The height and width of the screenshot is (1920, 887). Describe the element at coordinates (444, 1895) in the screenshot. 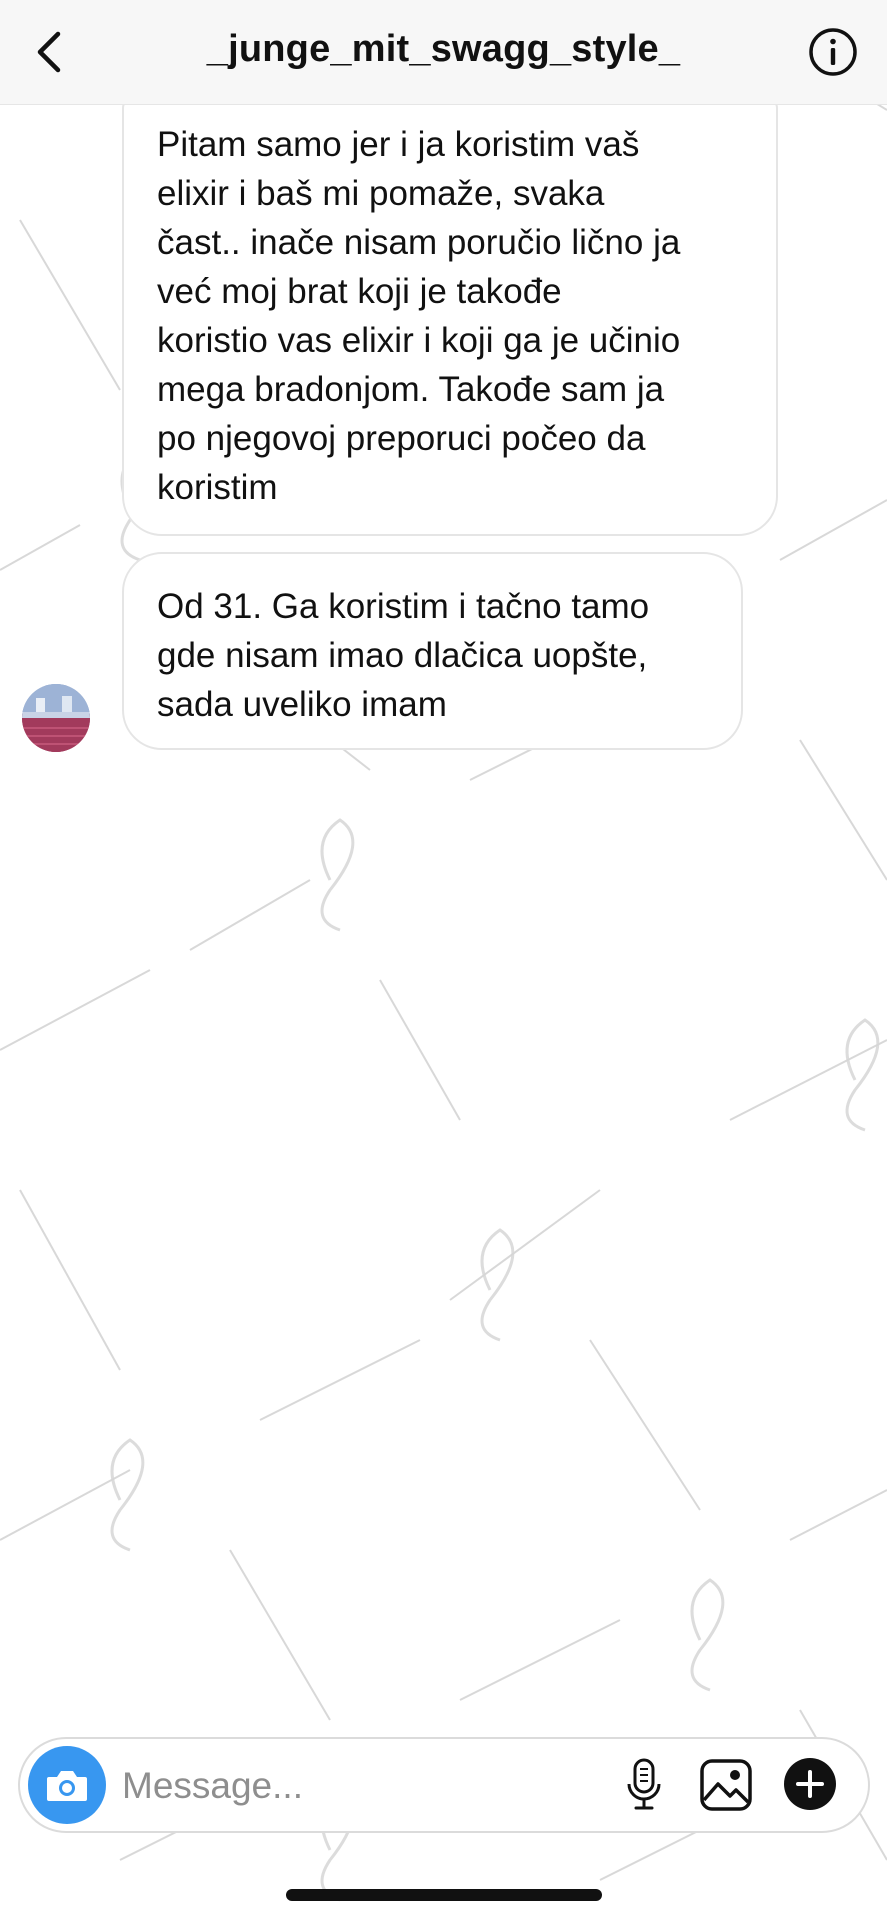

I see `home-indicator` at that location.